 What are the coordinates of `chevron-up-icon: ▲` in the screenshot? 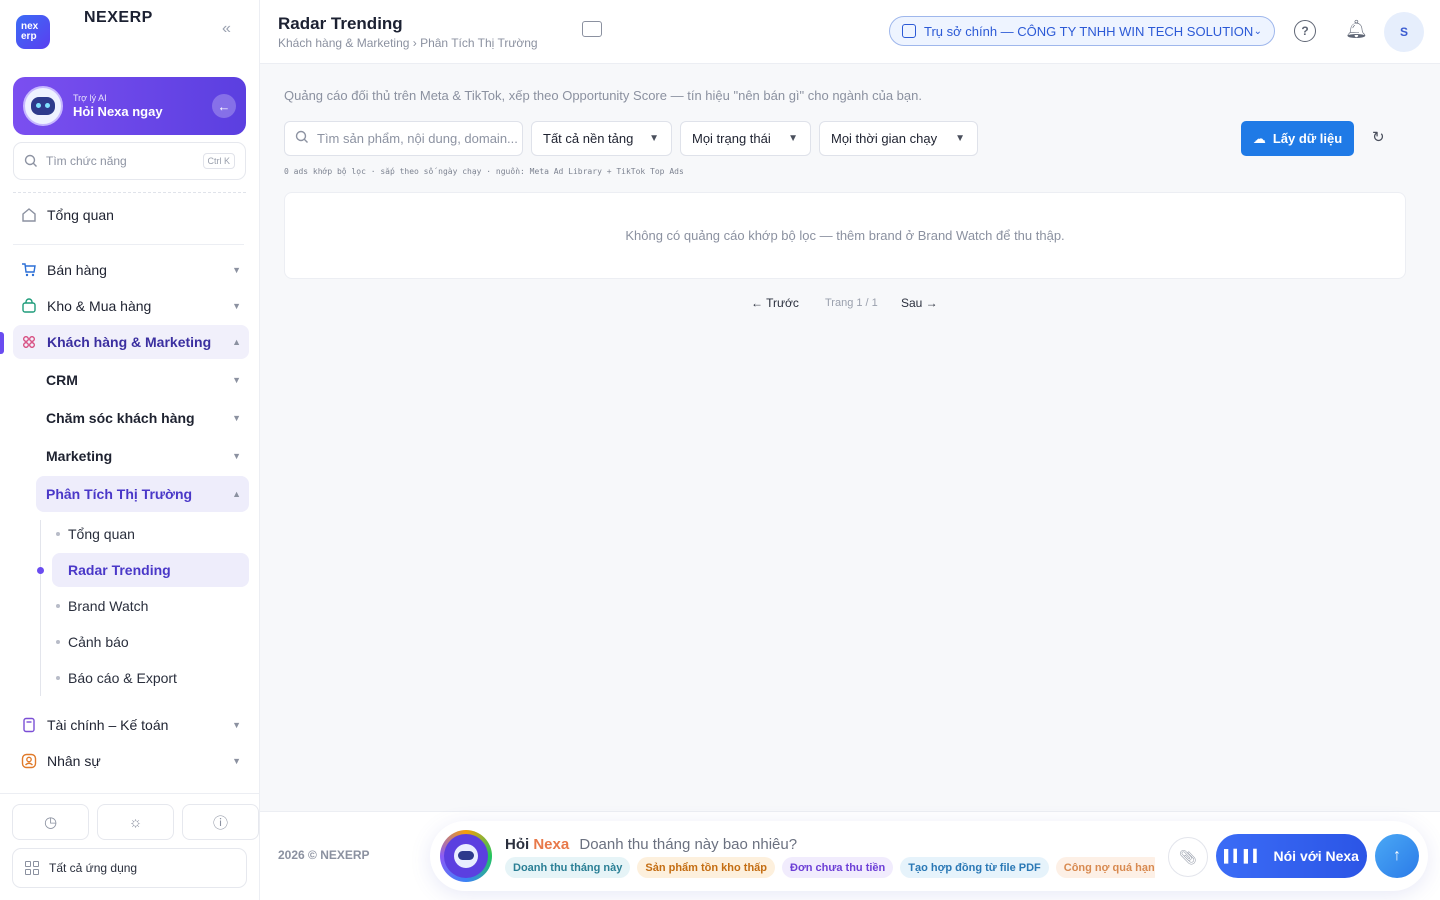 It's located at (236, 494).